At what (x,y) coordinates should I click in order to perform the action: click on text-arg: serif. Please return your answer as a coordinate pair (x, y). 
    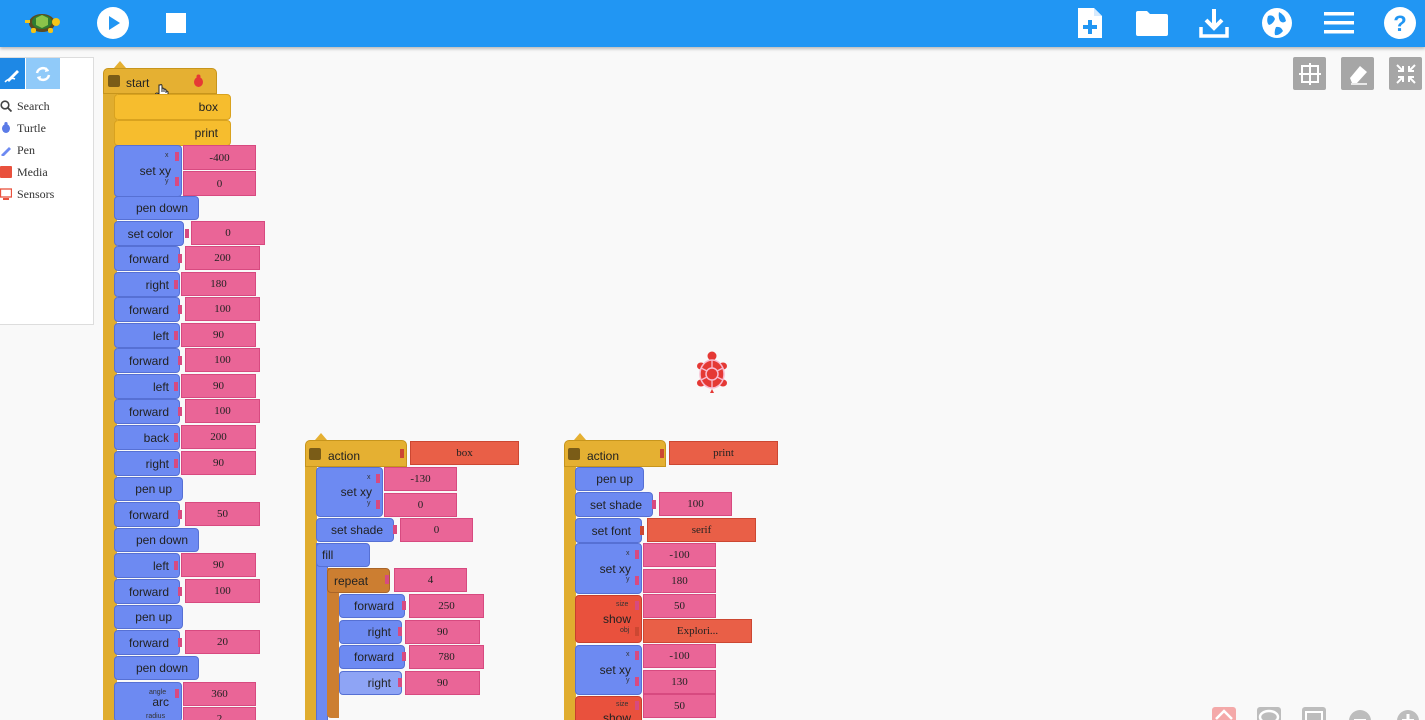
    Looking at the image, I should click on (701, 530).